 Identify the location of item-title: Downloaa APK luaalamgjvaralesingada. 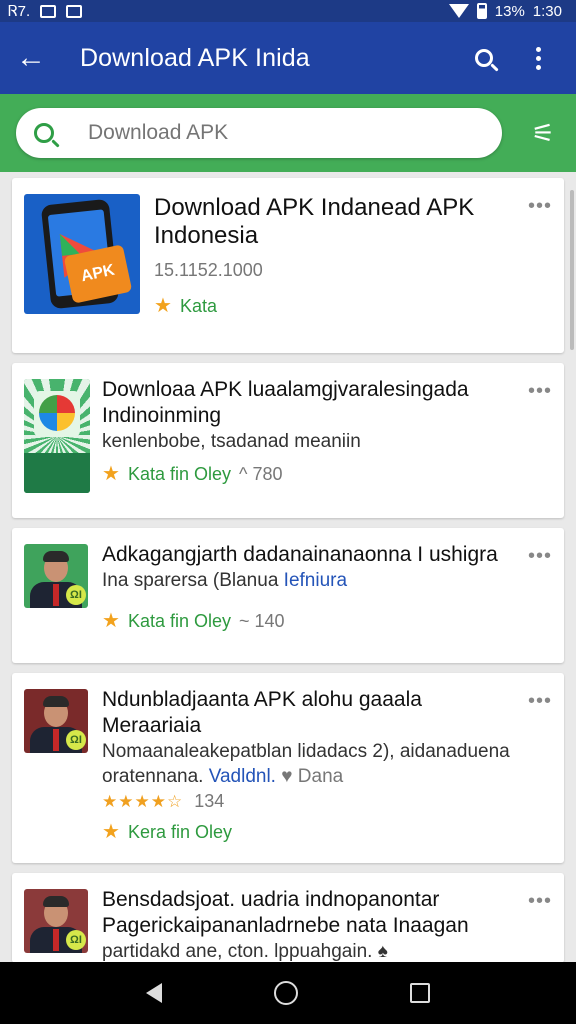
(285, 389).